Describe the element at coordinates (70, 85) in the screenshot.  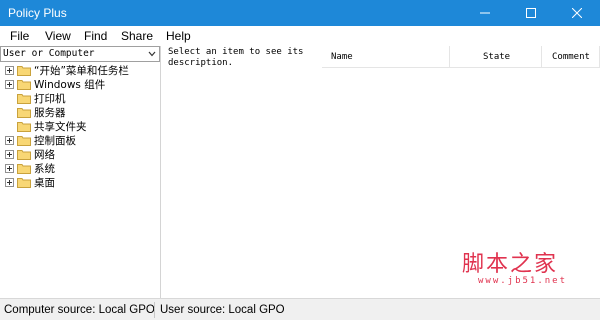
I see `tree-item-label: Windows 组件` at that location.